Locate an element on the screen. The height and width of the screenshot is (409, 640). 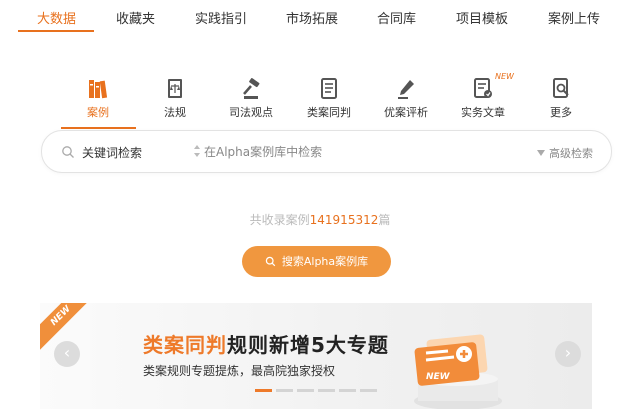
category-judicial-views: 司法观点 is located at coordinates (251, 95).